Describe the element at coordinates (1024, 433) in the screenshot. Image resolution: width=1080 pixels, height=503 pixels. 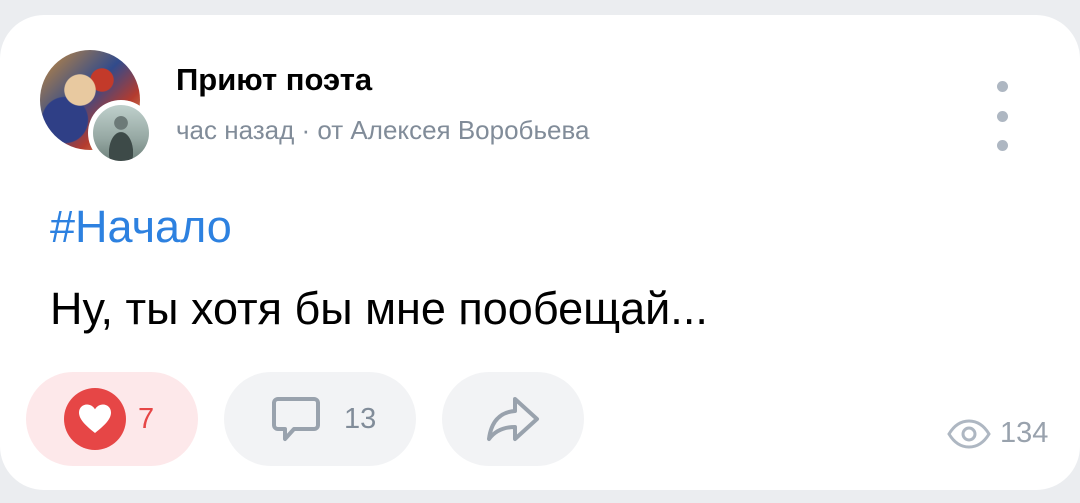
I see `views-count: 134` at that location.